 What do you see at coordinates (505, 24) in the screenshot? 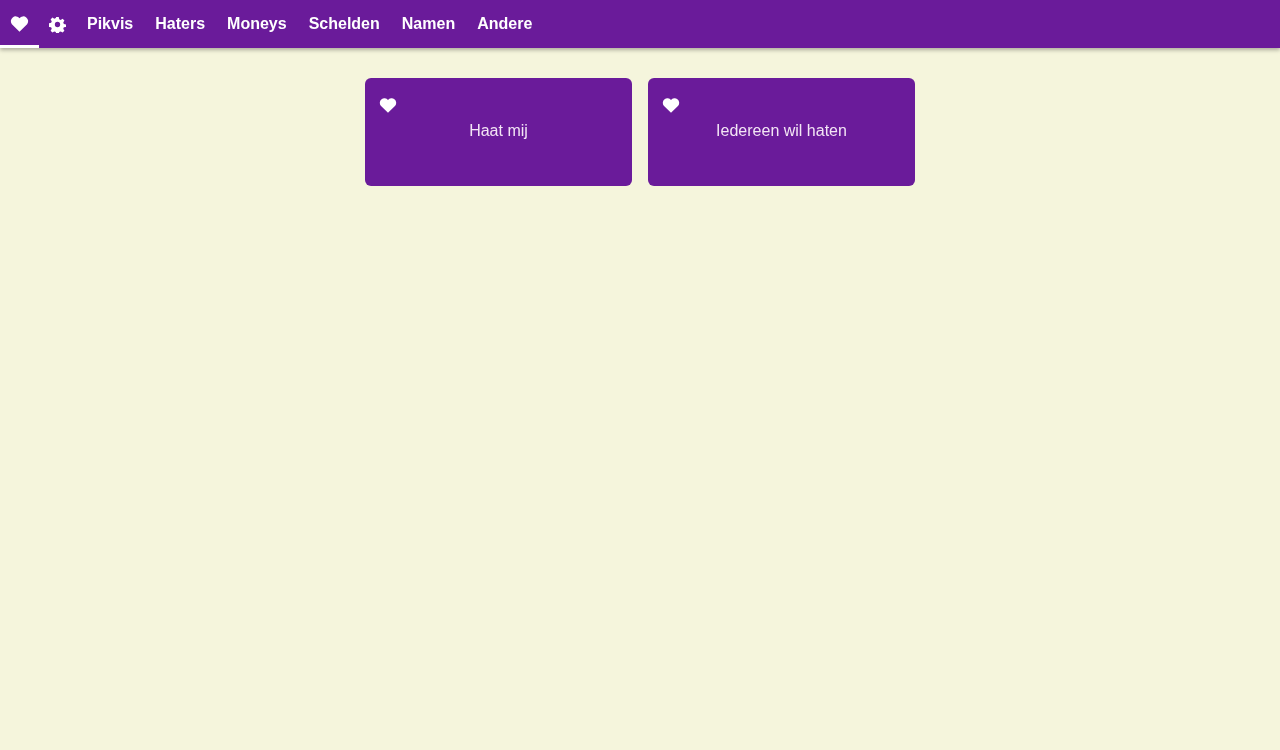
I see `nav-tab: Andere` at bounding box center [505, 24].